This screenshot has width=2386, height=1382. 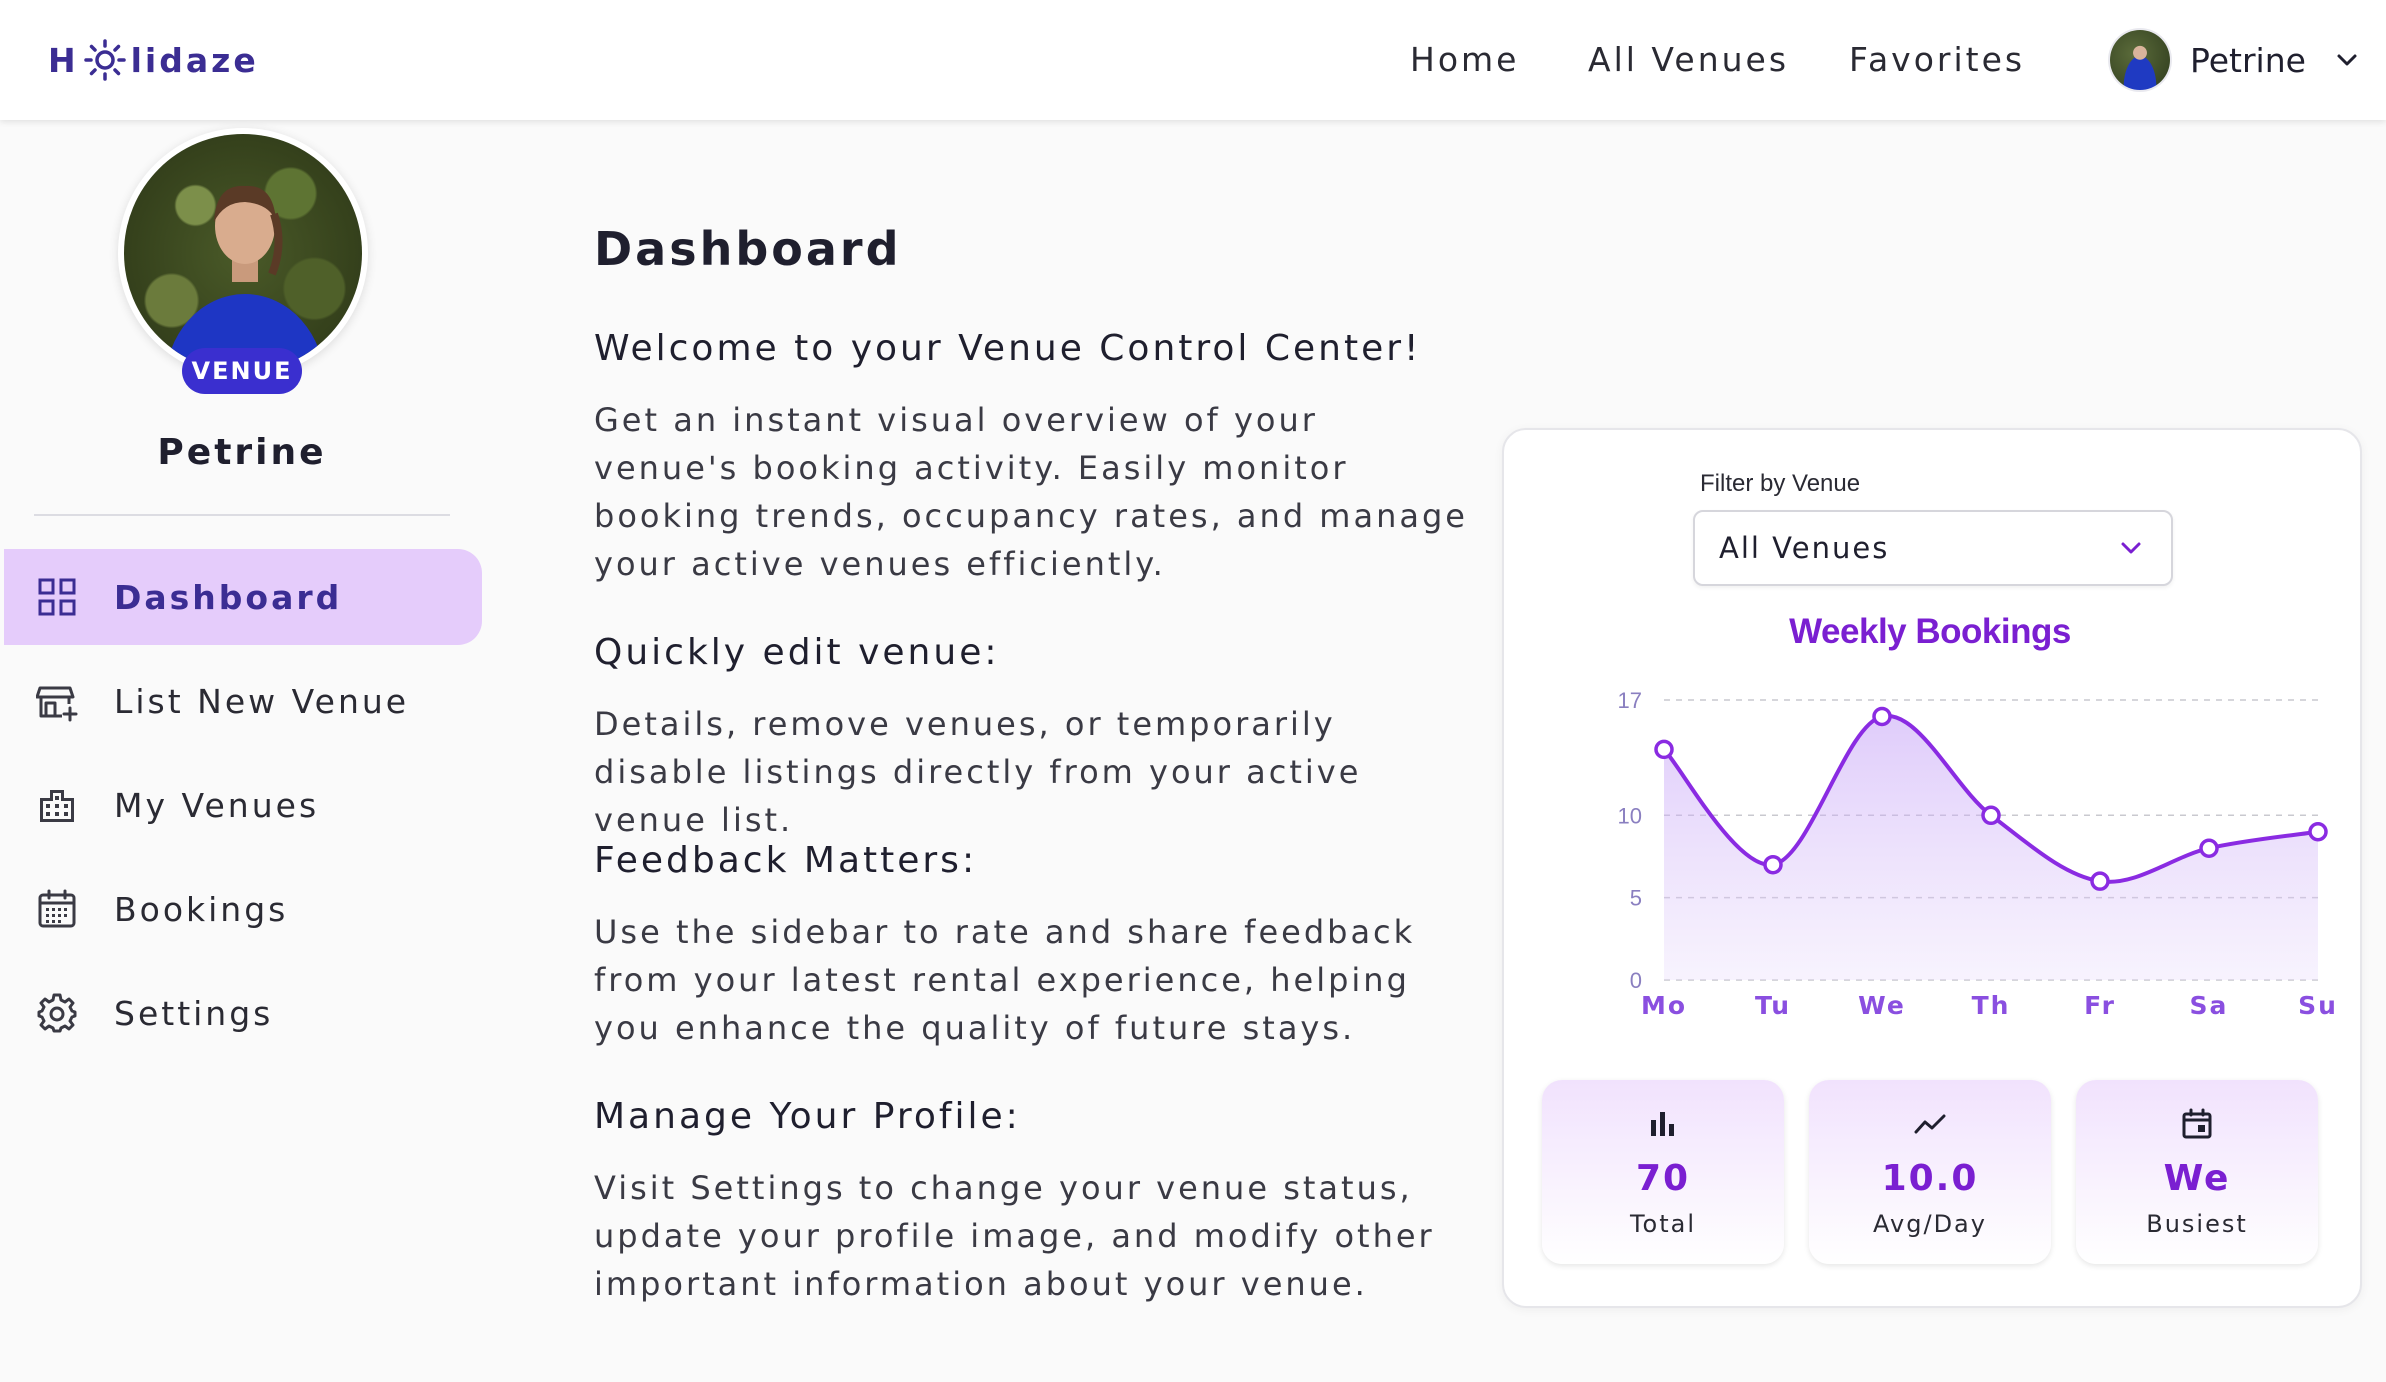 What do you see at coordinates (1773, 1005) in the screenshot?
I see `x-tick-label: Tu` at bounding box center [1773, 1005].